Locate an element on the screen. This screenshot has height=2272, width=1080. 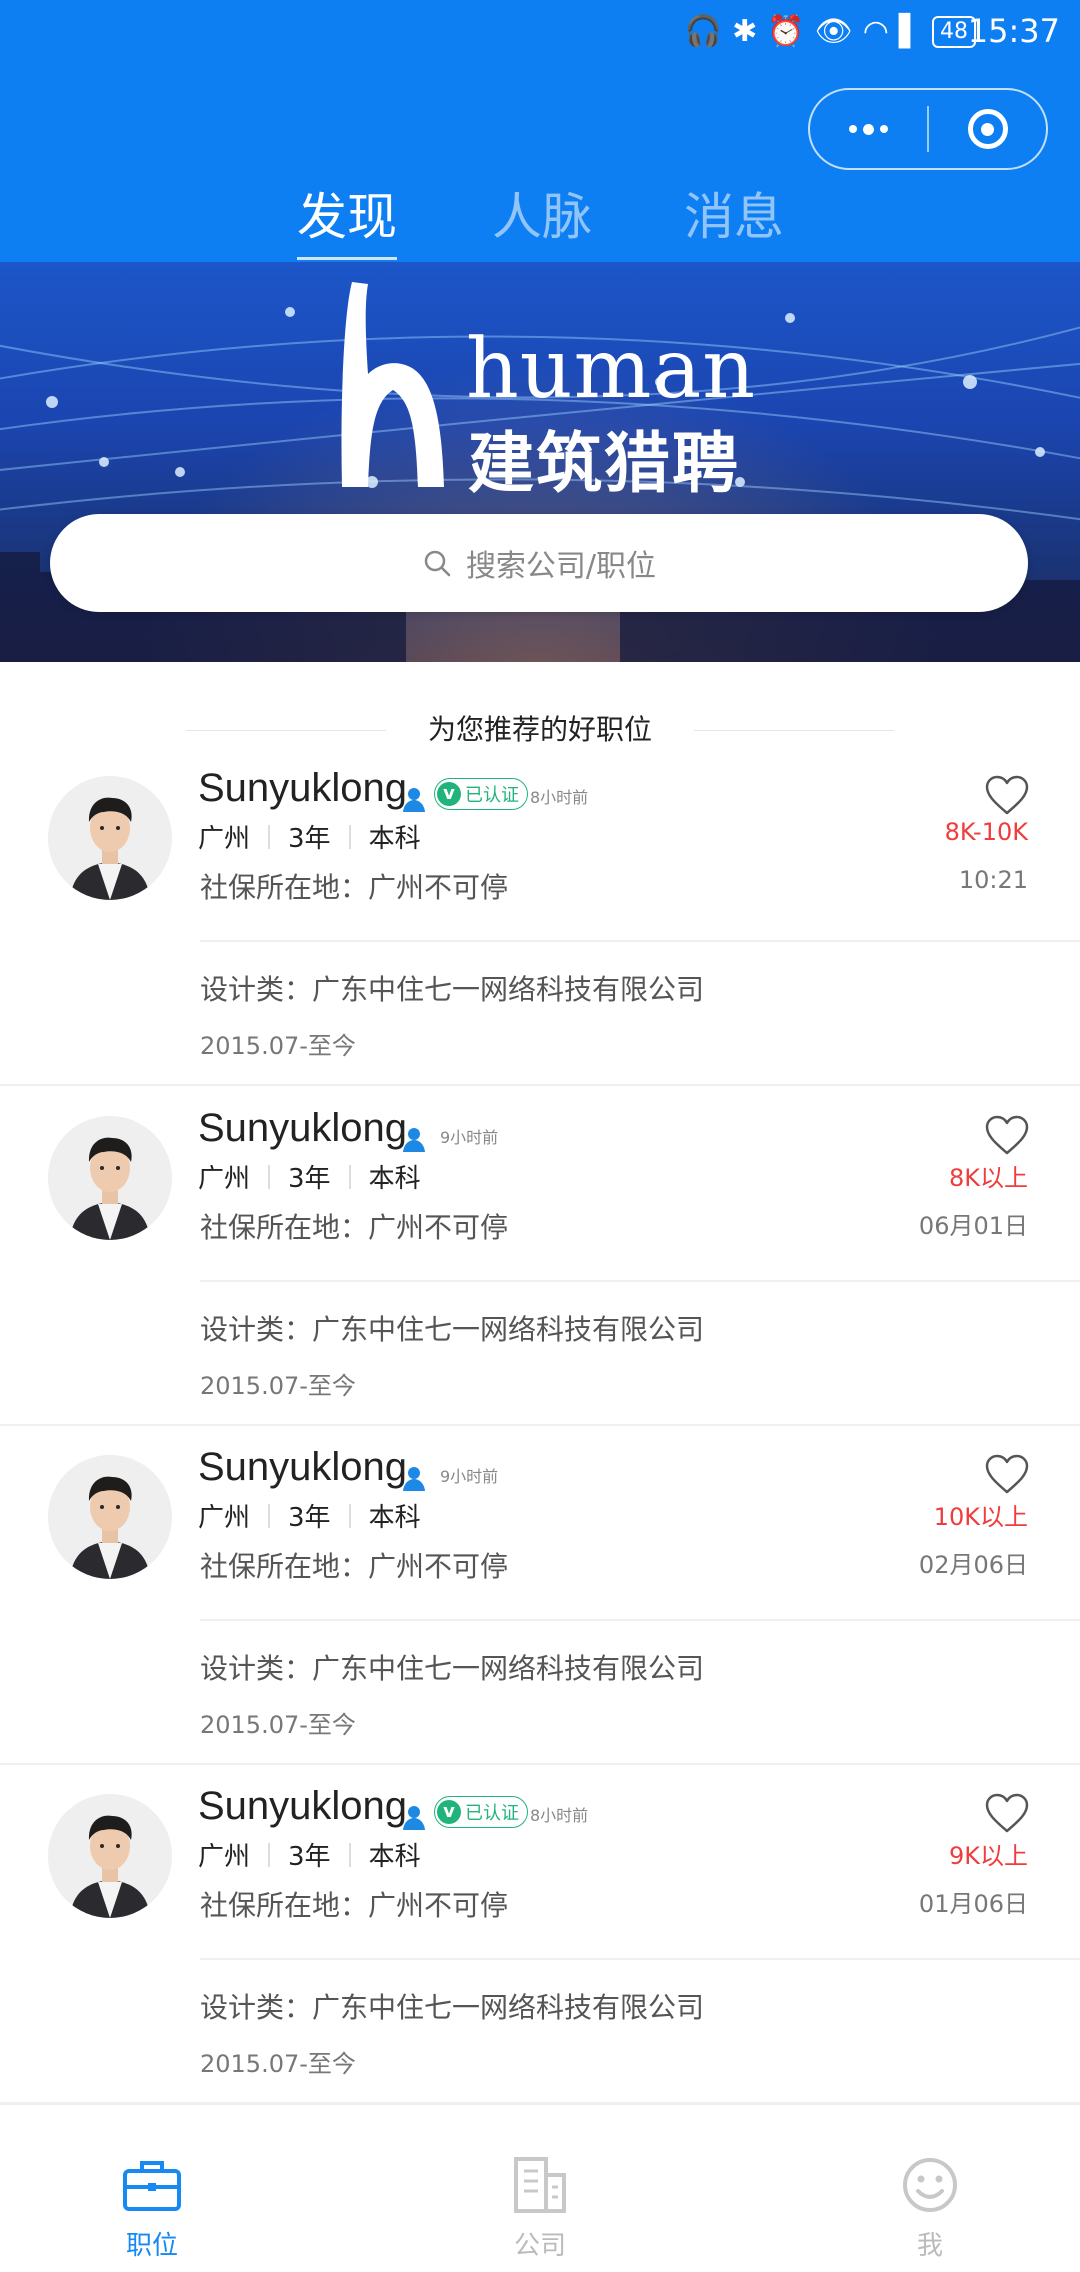
section-title: 为您推荐的好职位 is located at coordinates (539, 729).